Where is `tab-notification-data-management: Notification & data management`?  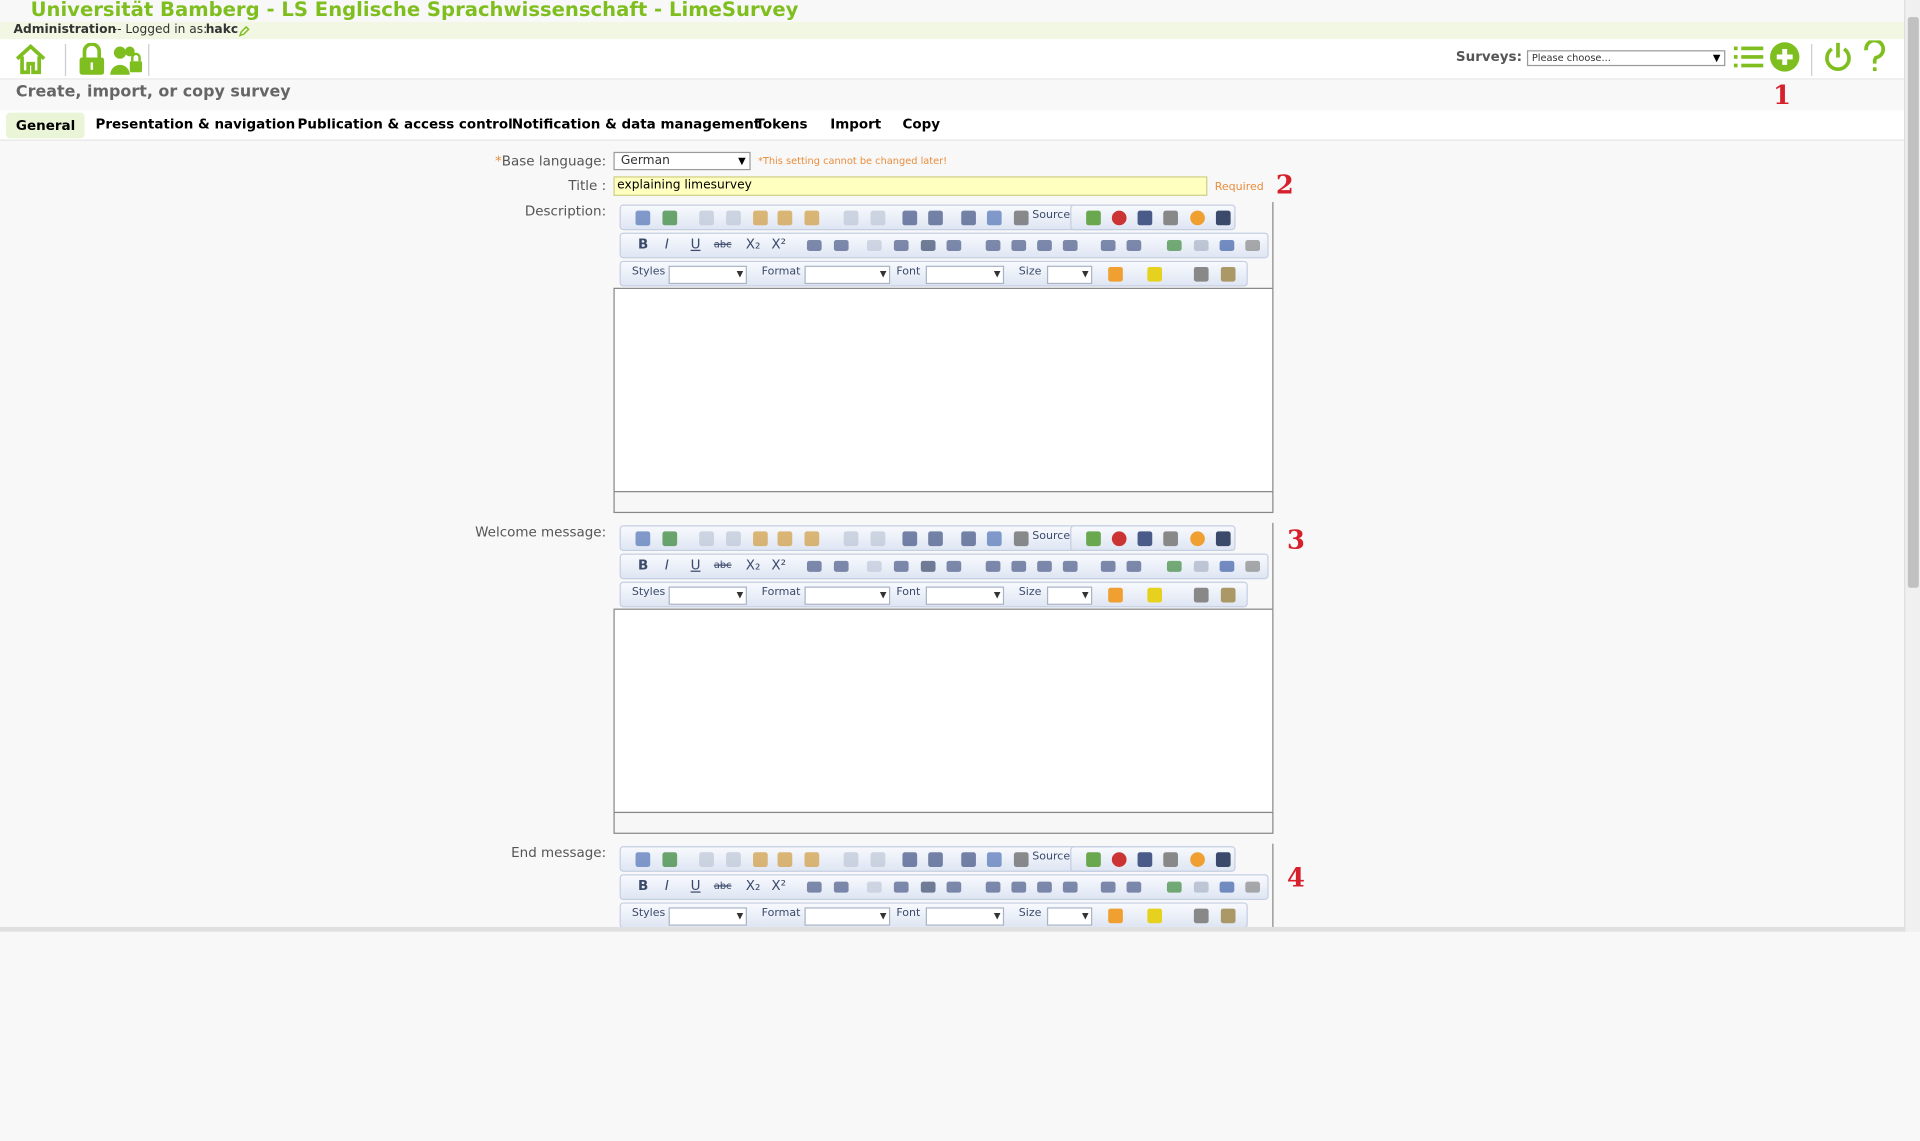 tab-notification-data-management: Notification & data management is located at coordinates (636, 124).